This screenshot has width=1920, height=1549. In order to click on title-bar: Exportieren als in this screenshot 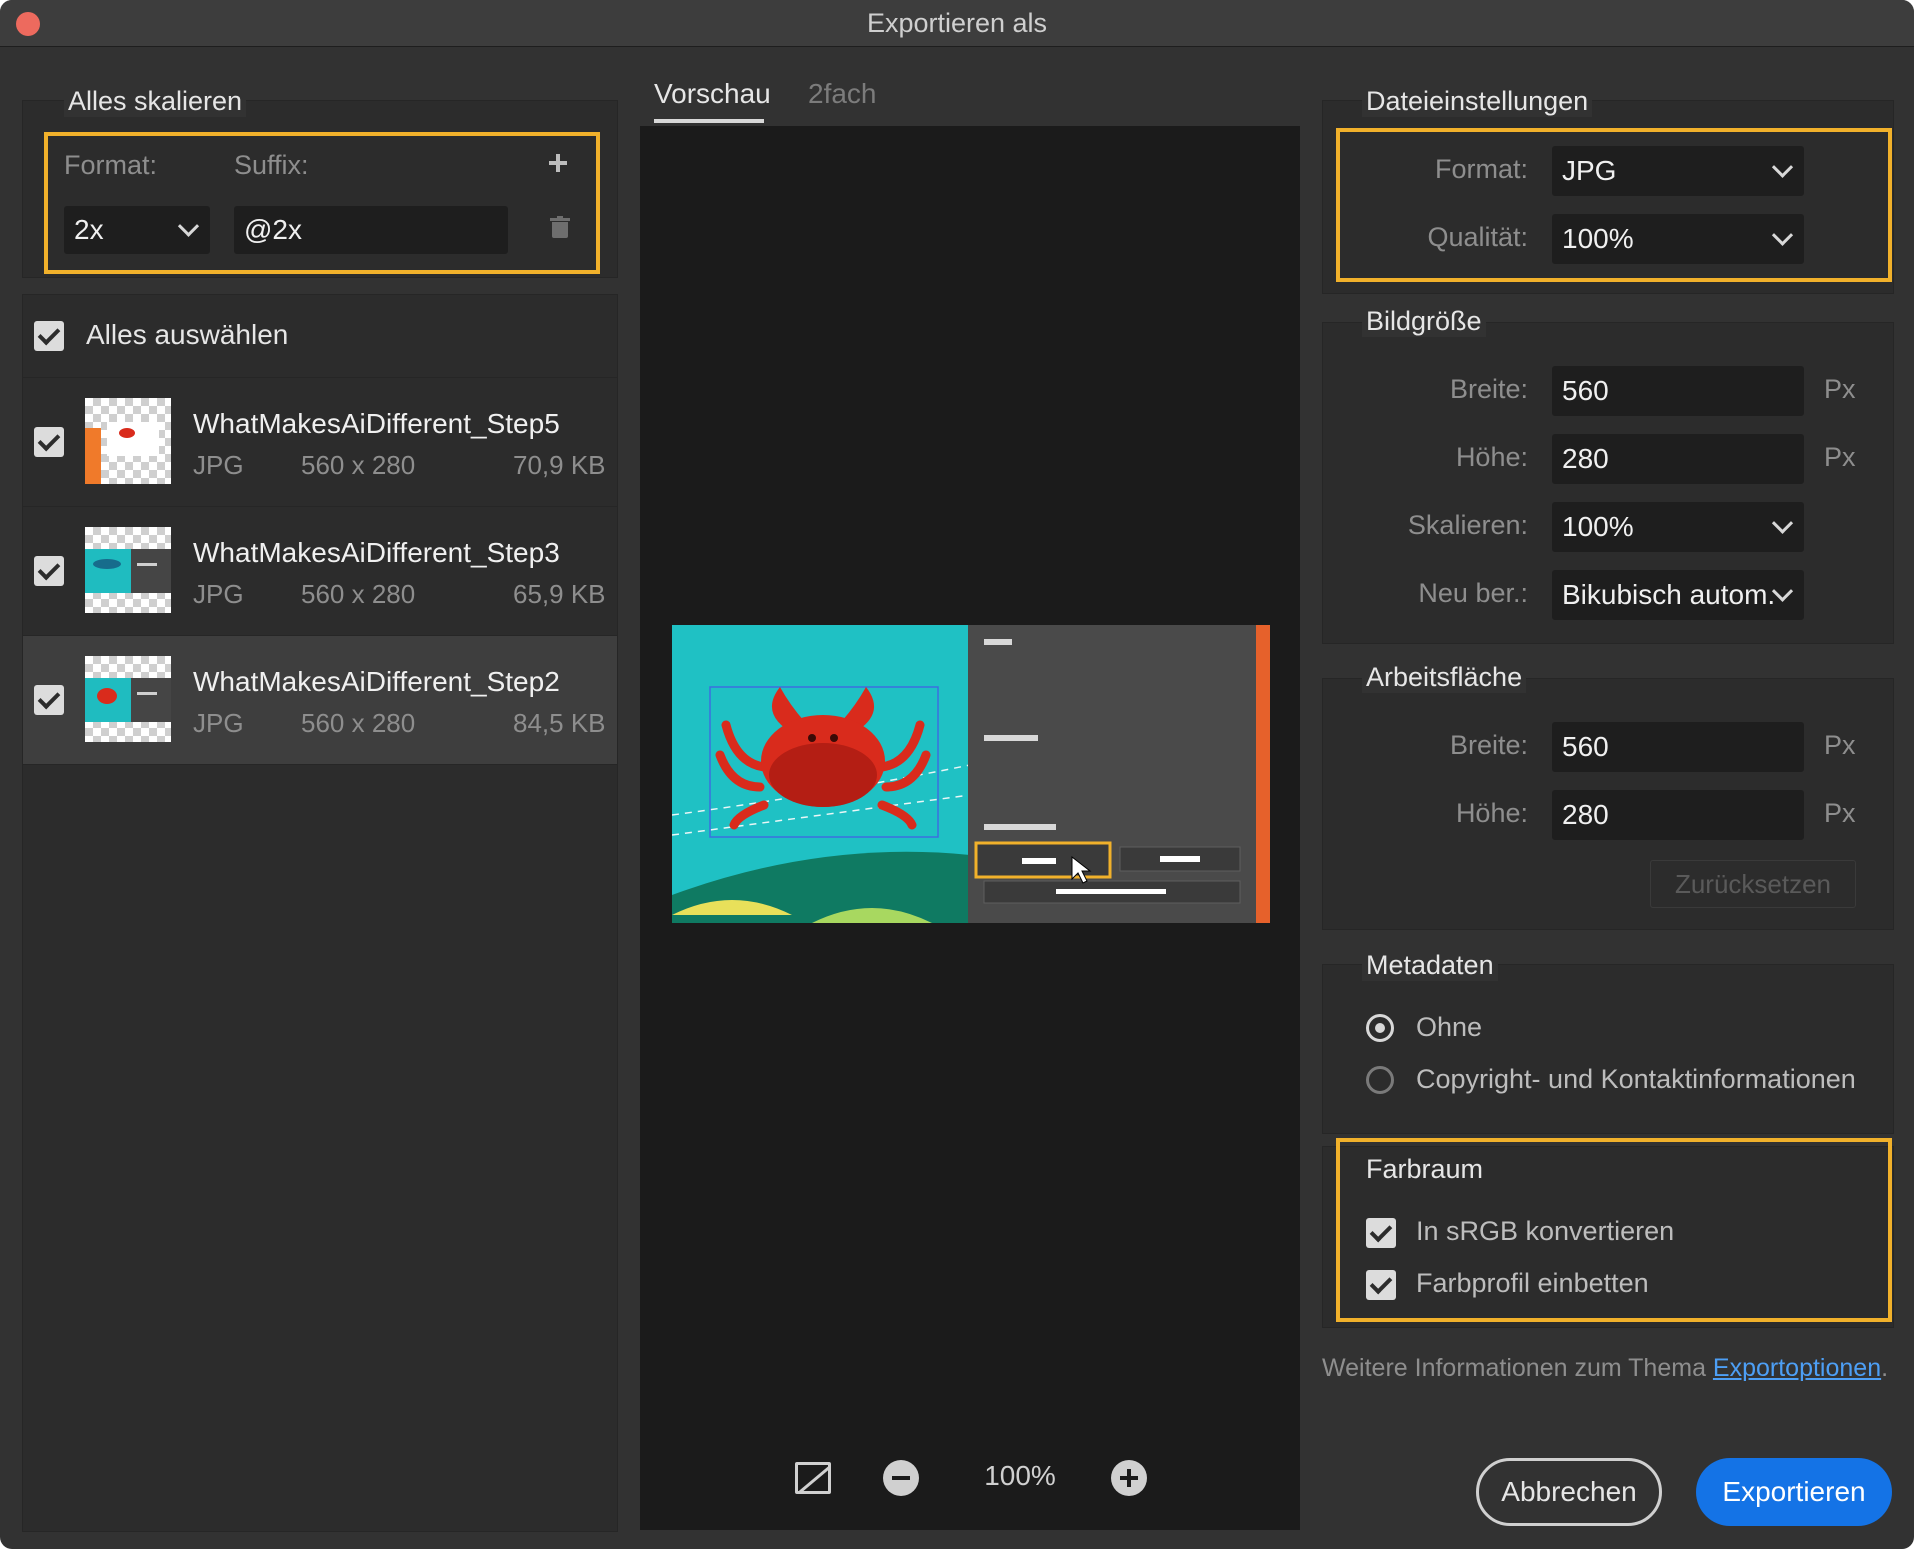, I will do `click(957, 23)`.